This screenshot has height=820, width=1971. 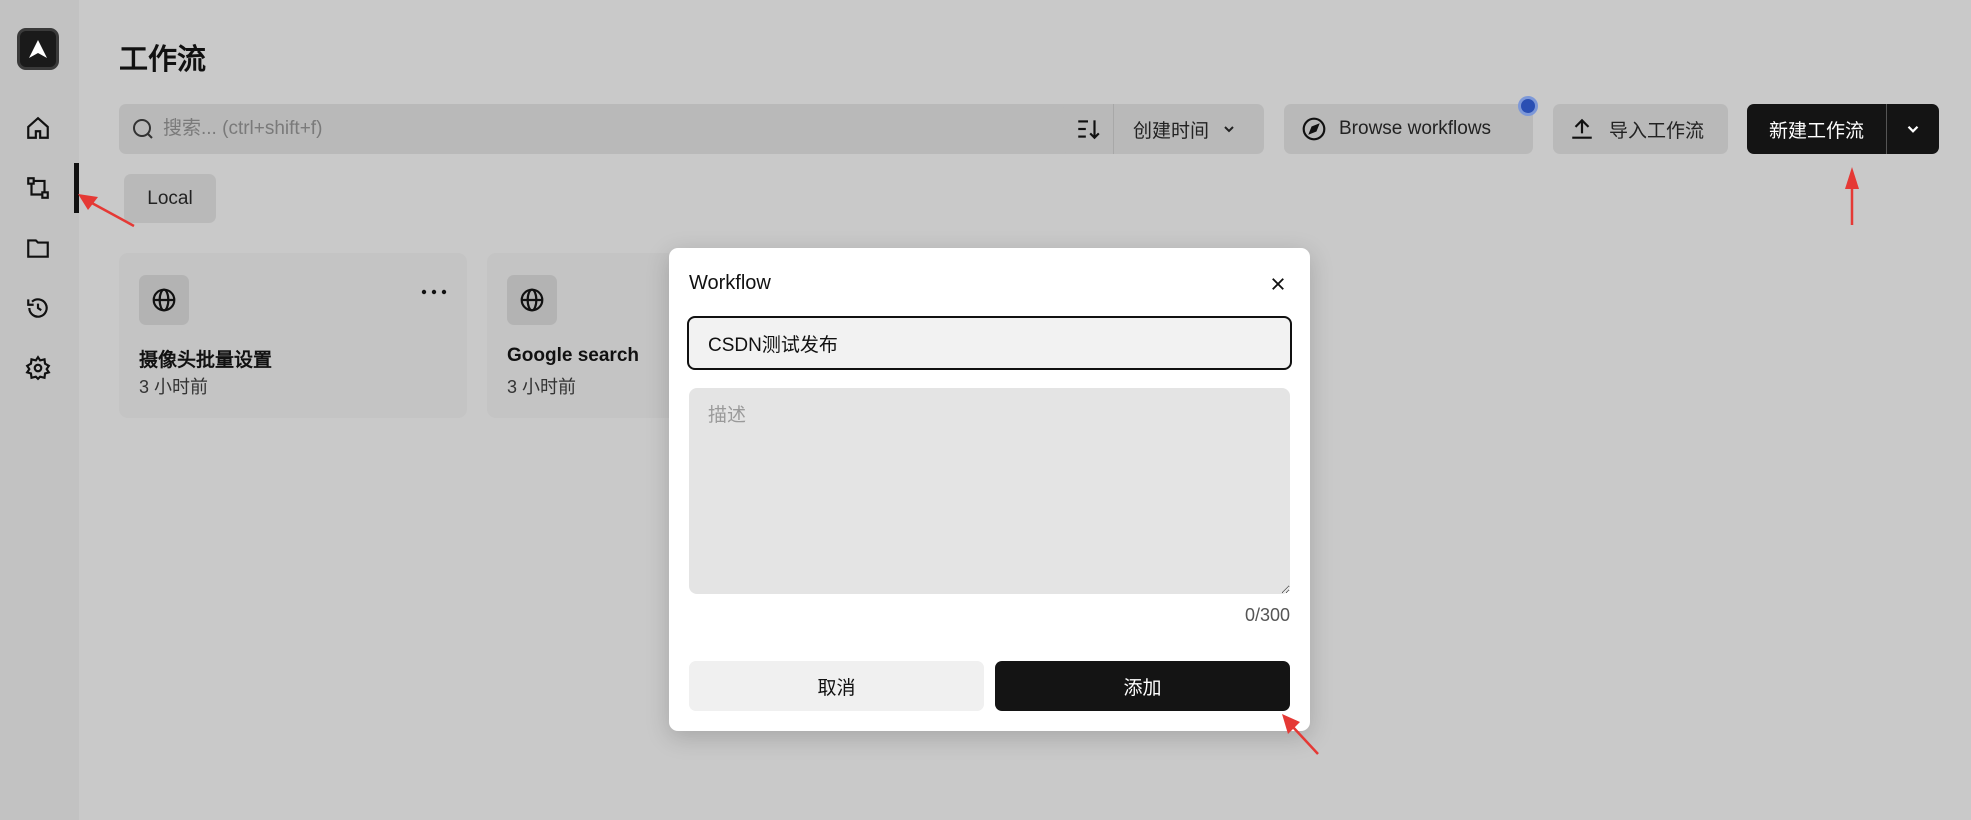 I want to click on new-workflow-split-button: 新建工作流, so click(x=1843, y=129).